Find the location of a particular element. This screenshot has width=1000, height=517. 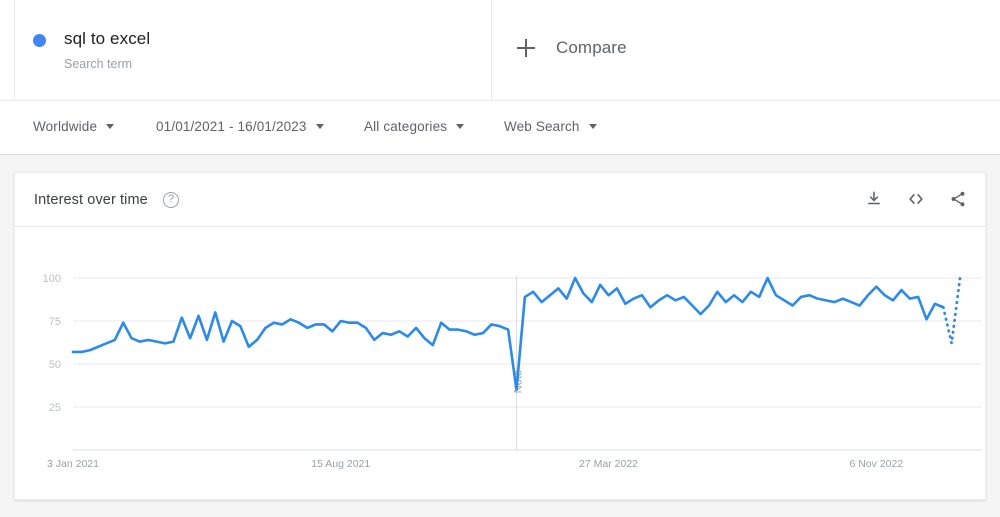

filter-search-type-label: Web Search is located at coordinates (542, 126).